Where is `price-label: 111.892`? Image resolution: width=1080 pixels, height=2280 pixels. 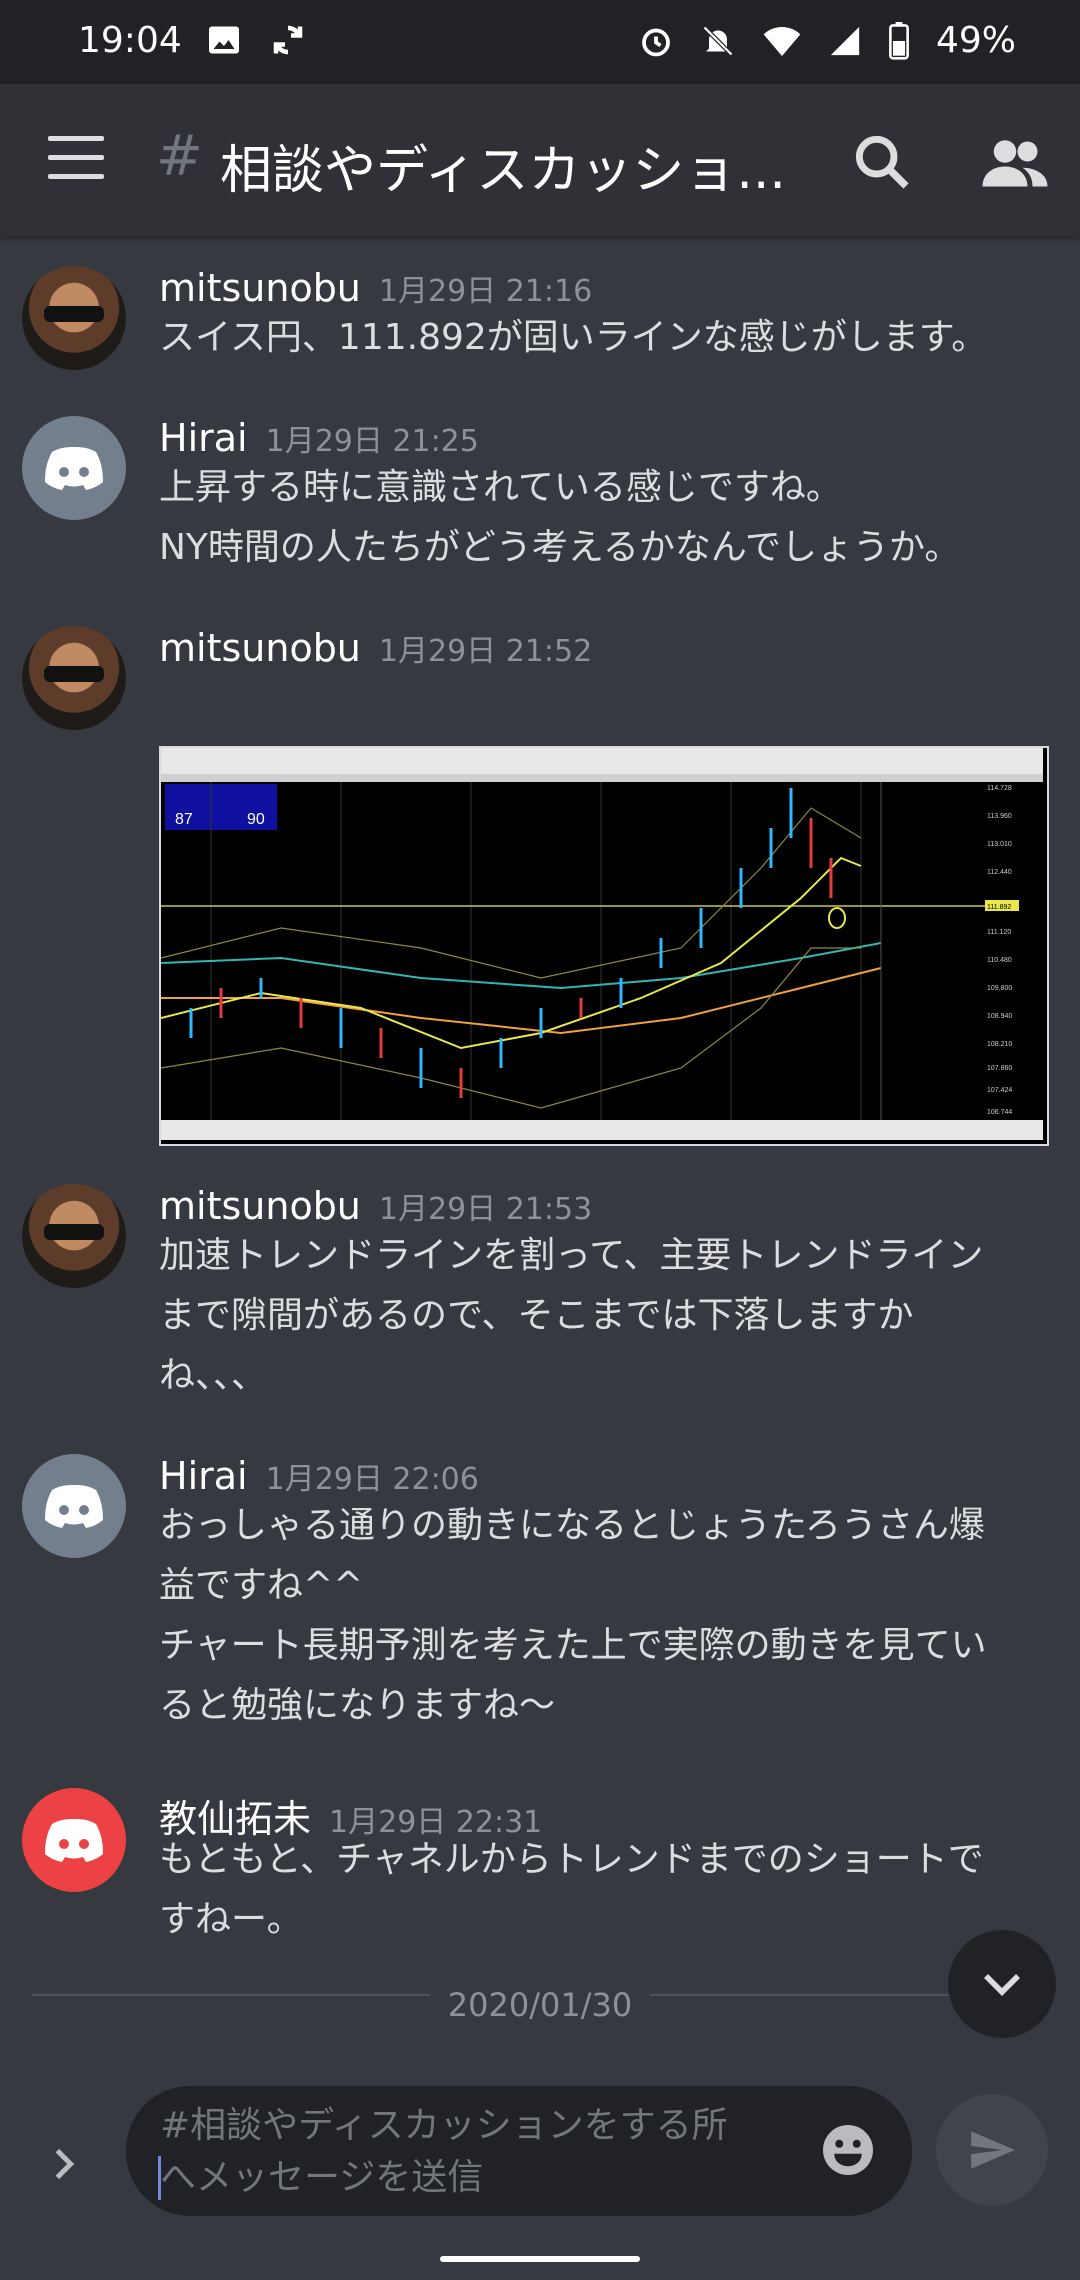 price-label: 111.892 is located at coordinates (999, 907).